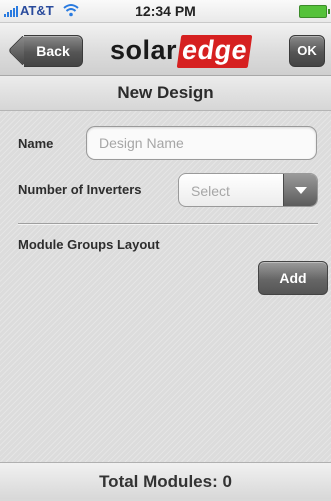 This screenshot has height=501, width=331. Describe the element at coordinates (144, 50) in the screenshot. I see `logo-text-solar: solar` at that location.